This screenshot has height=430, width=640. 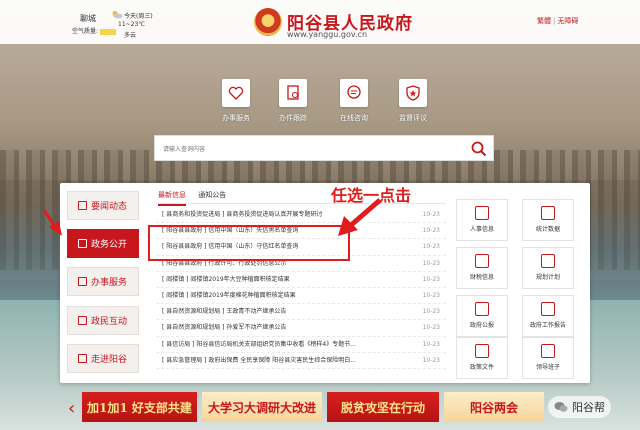 I want to click on interaction-icon, so click(x=82, y=320).